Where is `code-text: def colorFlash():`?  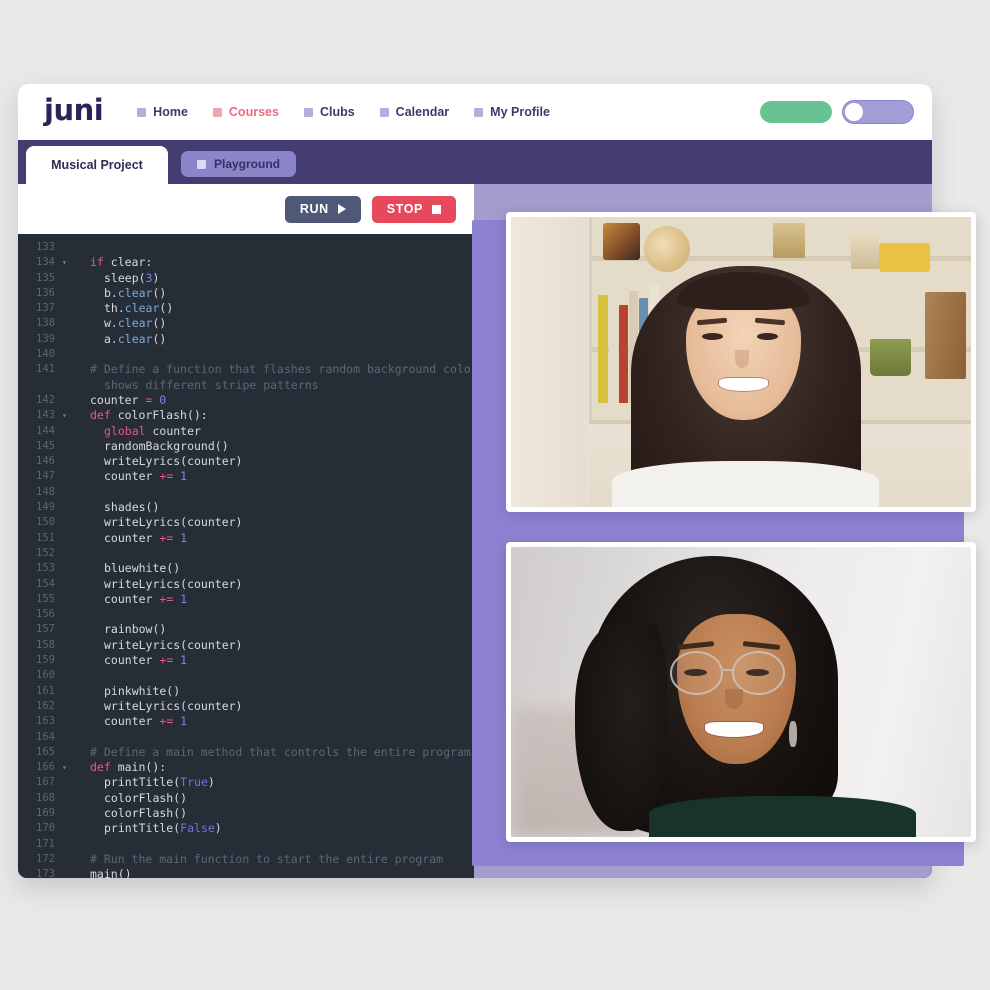
code-text: def colorFlash(): is located at coordinates (149, 415).